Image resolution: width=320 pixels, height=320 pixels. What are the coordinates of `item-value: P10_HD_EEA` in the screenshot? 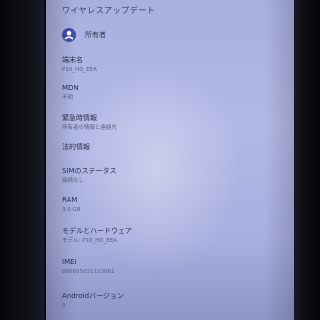 It's located at (79, 70).